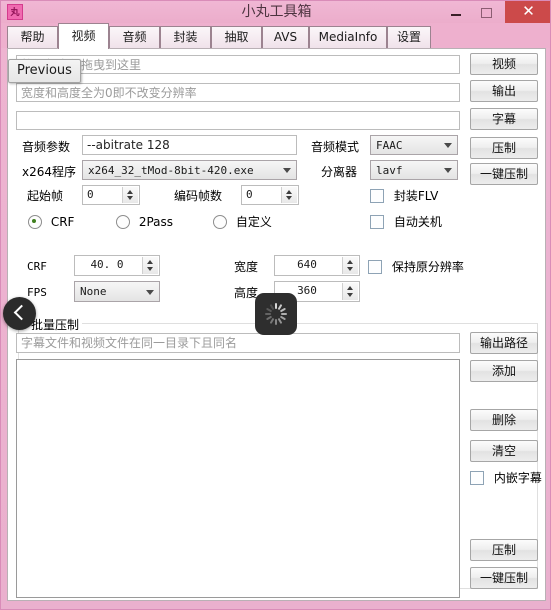 This screenshot has height=610, width=551. What do you see at coordinates (504, 91) in the screenshot?
I see `output-browse-button: 输出` at bounding box center [504, 91].